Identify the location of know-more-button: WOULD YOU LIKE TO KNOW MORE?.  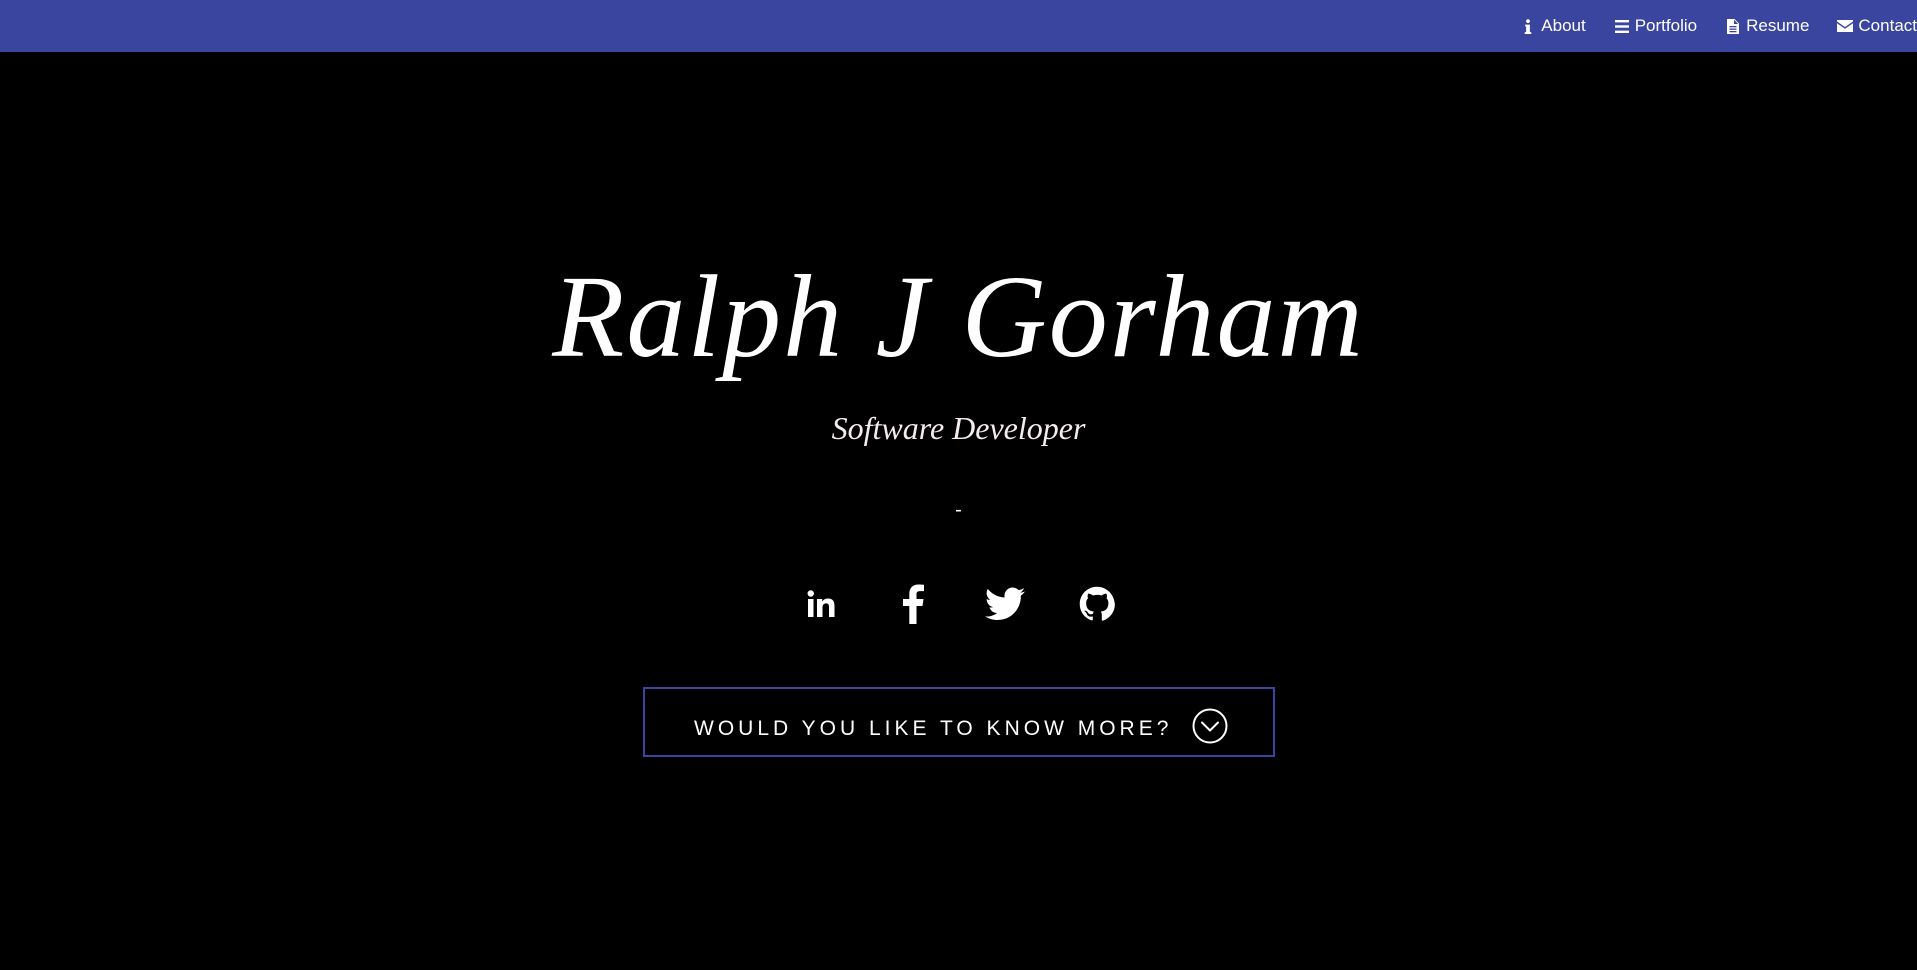
(959, 722).